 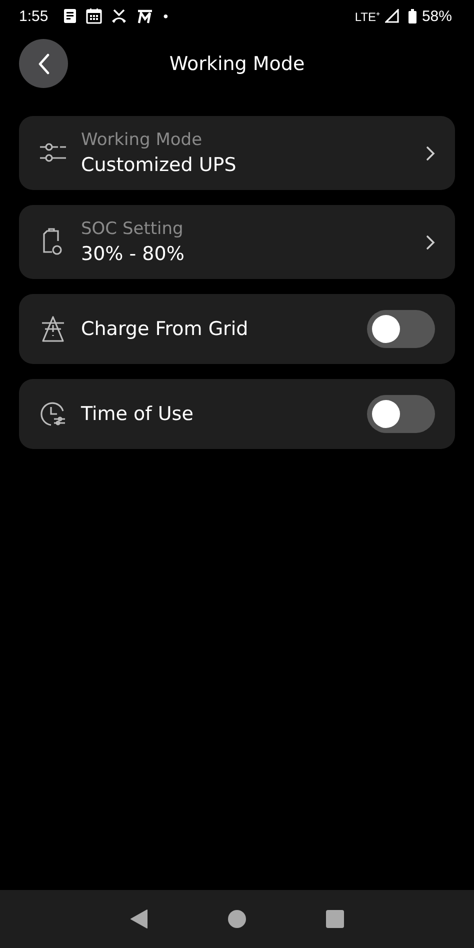 I want to click on settings-row: Charge From Grid, so click(x=237, y=329).